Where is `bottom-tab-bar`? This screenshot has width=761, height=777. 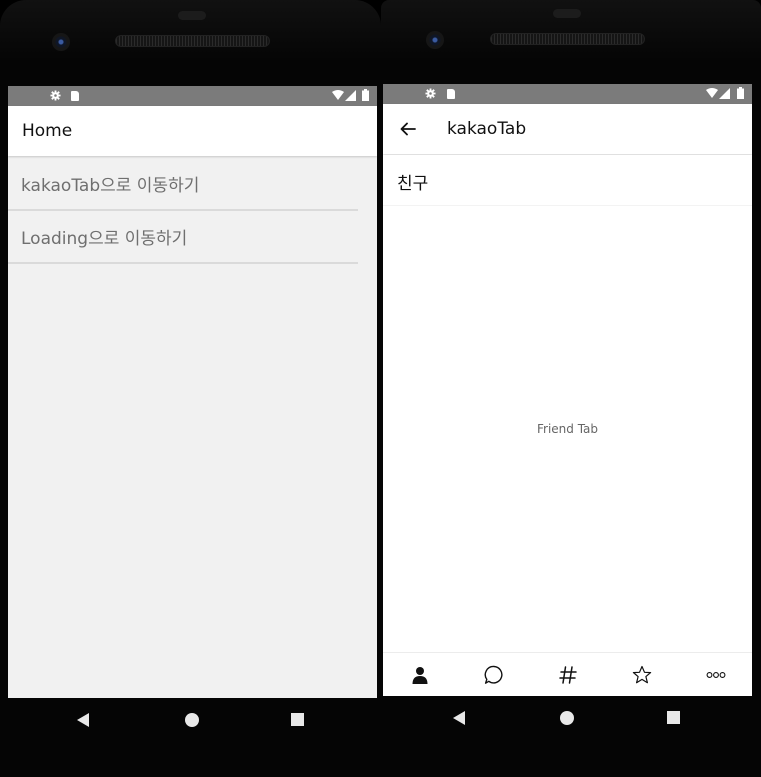 bottom-tab-bar is located at coordinates (567, 674).